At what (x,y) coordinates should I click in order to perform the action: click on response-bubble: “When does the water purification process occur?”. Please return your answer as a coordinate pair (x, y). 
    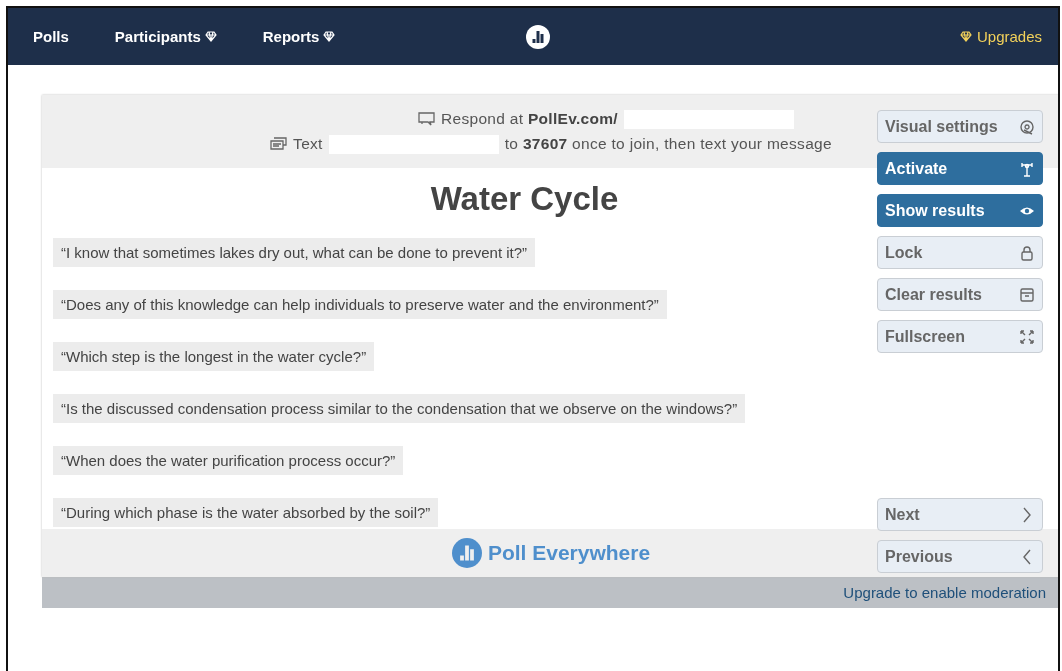
    Looking at the image, I should click on (228, 460).